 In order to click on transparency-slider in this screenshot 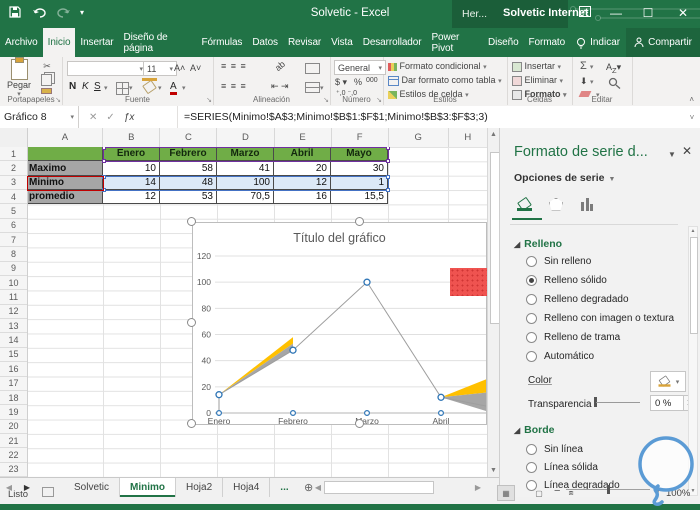, I will do `click(618, 402)`.